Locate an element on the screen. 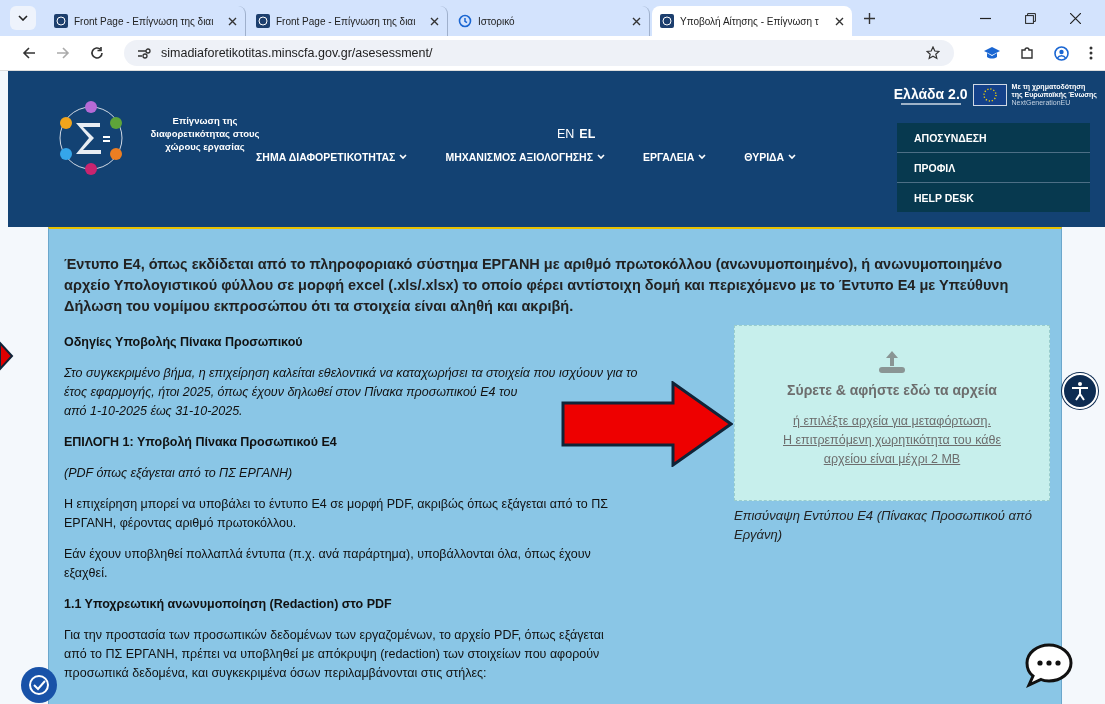 The height and width of the screenshot is (704, 1105). cookie-settings-button is located at coordinates (39, 685).